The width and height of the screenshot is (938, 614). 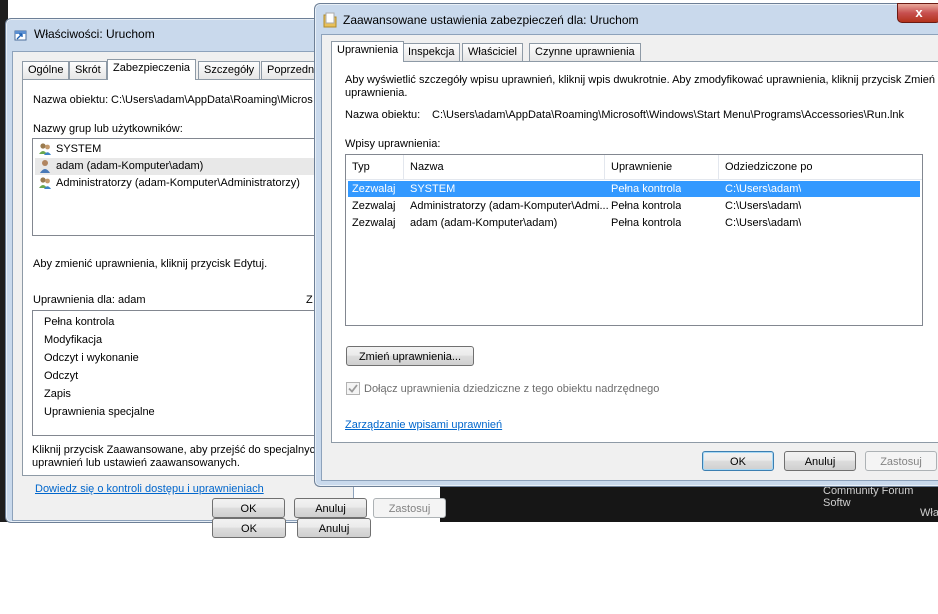 I want to click on row-name: adam (adam-Komputer\adam), so click(x=484, y=223).